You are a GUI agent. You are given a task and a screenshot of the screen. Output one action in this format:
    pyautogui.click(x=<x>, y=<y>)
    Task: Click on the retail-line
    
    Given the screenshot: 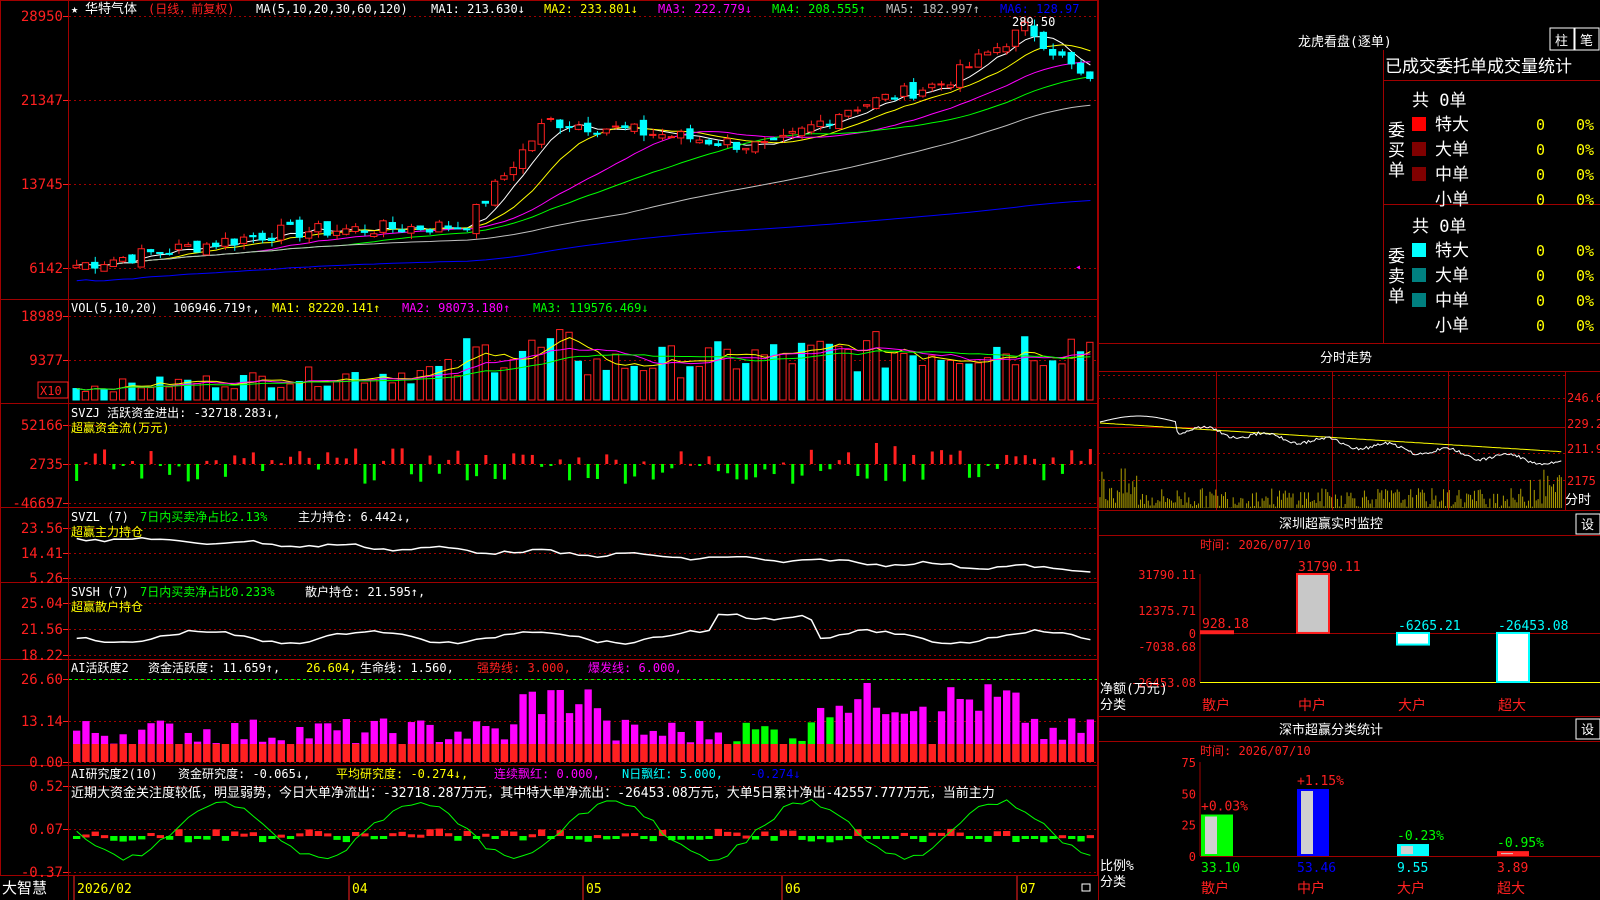 What is the action you would take?
    pyautogui.click(x=583, y=629)
    